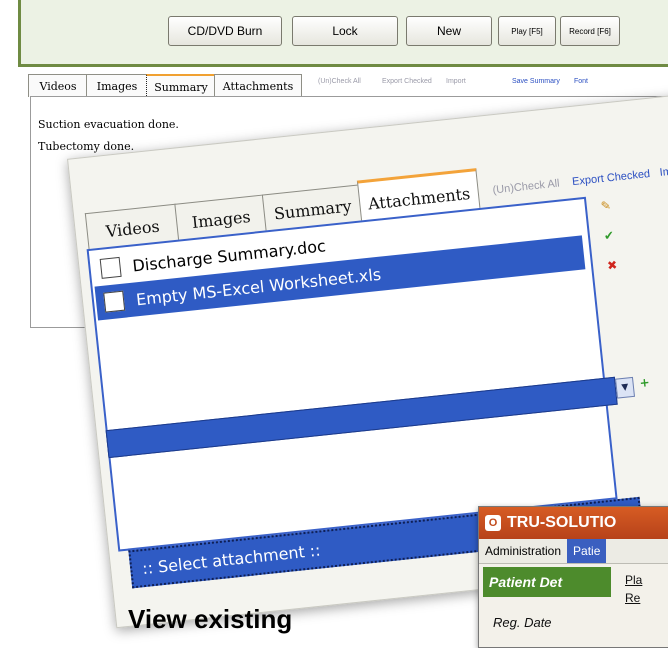  Describe the element at coordinates (522, 622) in the screenshot. I see `reg-date-label: Reg. Date` at that location.